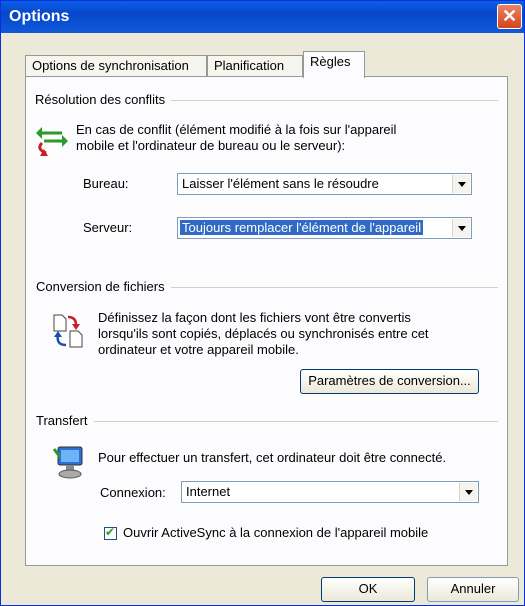 This screenshot has height=606, width=525. What do you see at coordinates (103, 99) in the screenshot?
I see `conflicts-heading: Résolution des conflits` at bounding box center [103, 99].